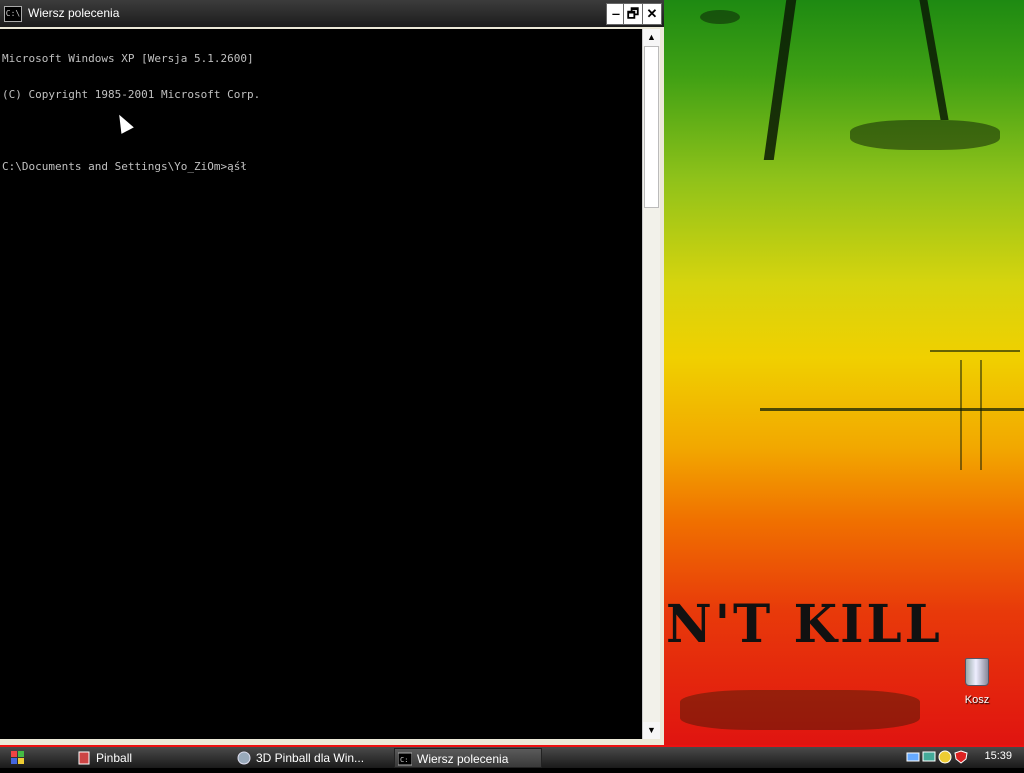  Describe the element at coordinates (149, 758) in the screenshot. I see `taskbar-item-pinball: Pinball` at that location.